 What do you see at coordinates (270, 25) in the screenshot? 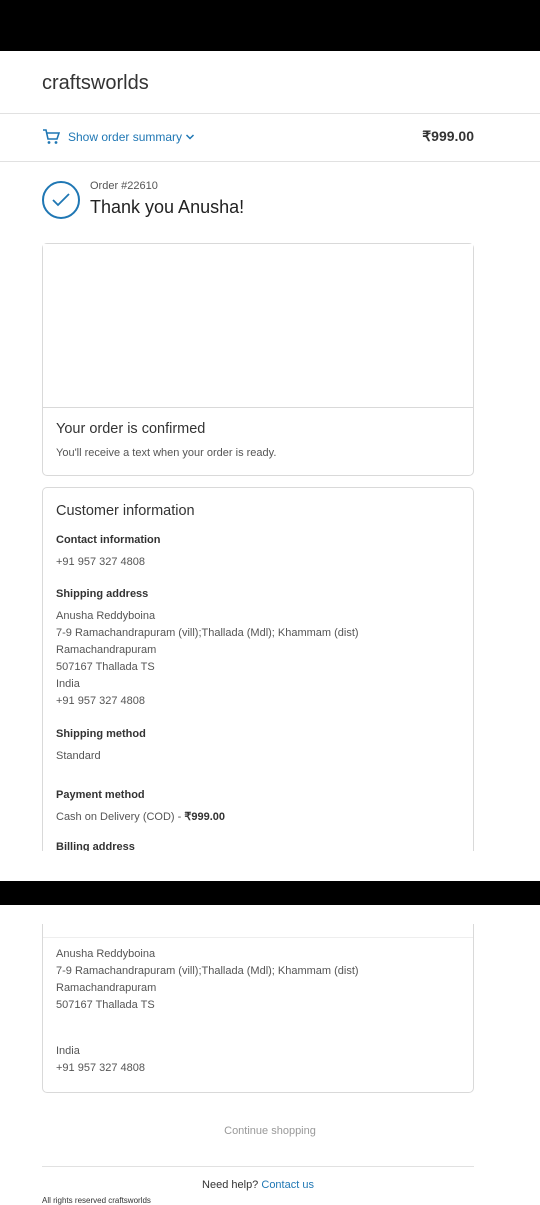
I see `status-bar` at bounding box center [270, 25].